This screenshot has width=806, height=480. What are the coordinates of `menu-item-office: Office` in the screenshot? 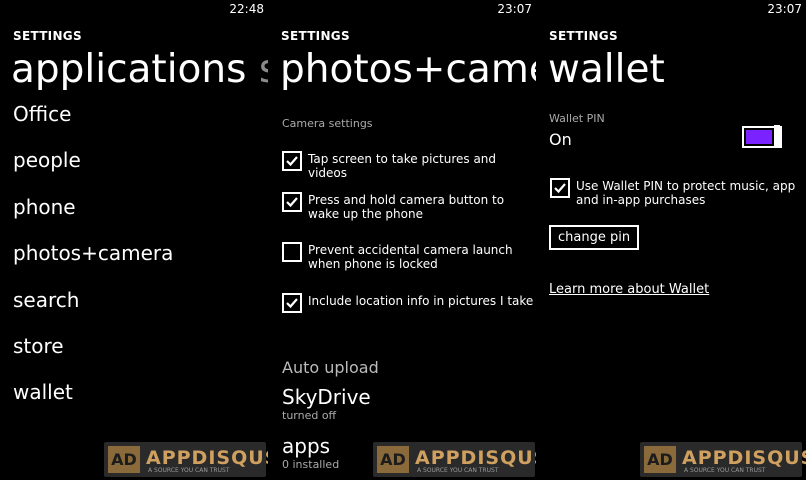 It's located at (42, 114).